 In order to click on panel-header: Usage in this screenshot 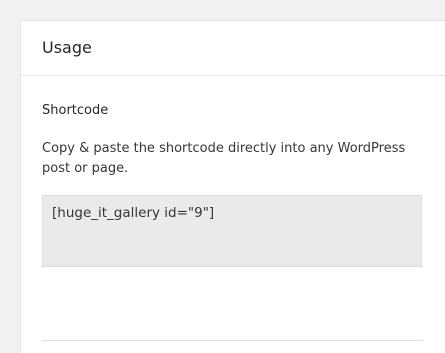, I will do `click(233, 48)`.